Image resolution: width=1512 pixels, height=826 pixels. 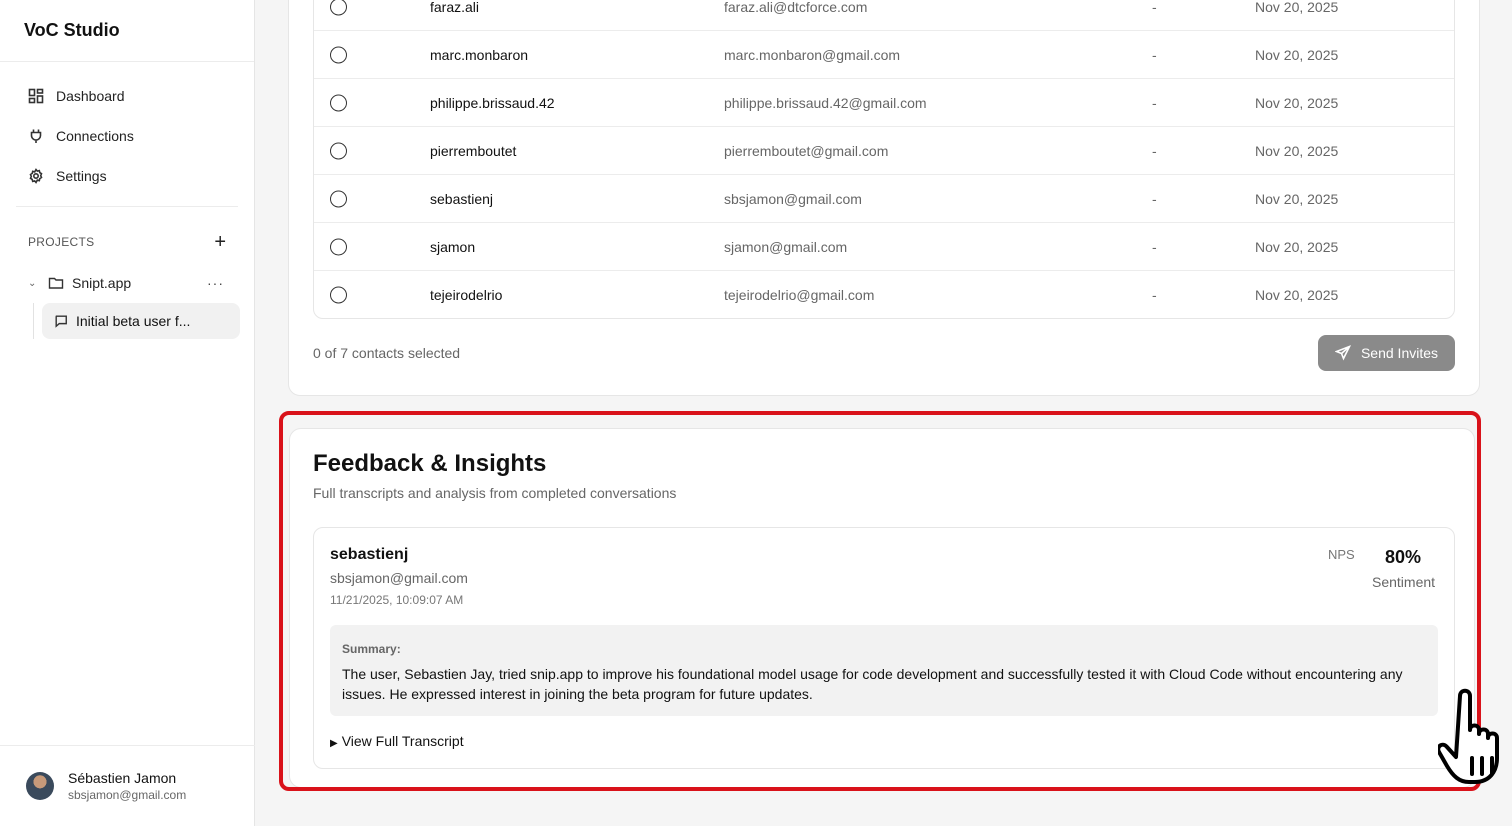 What do you see at coordinates (430, 463) in the screenshot?
I see `feedback-title: Feedback & Insights` at bounding box center [430, 463].